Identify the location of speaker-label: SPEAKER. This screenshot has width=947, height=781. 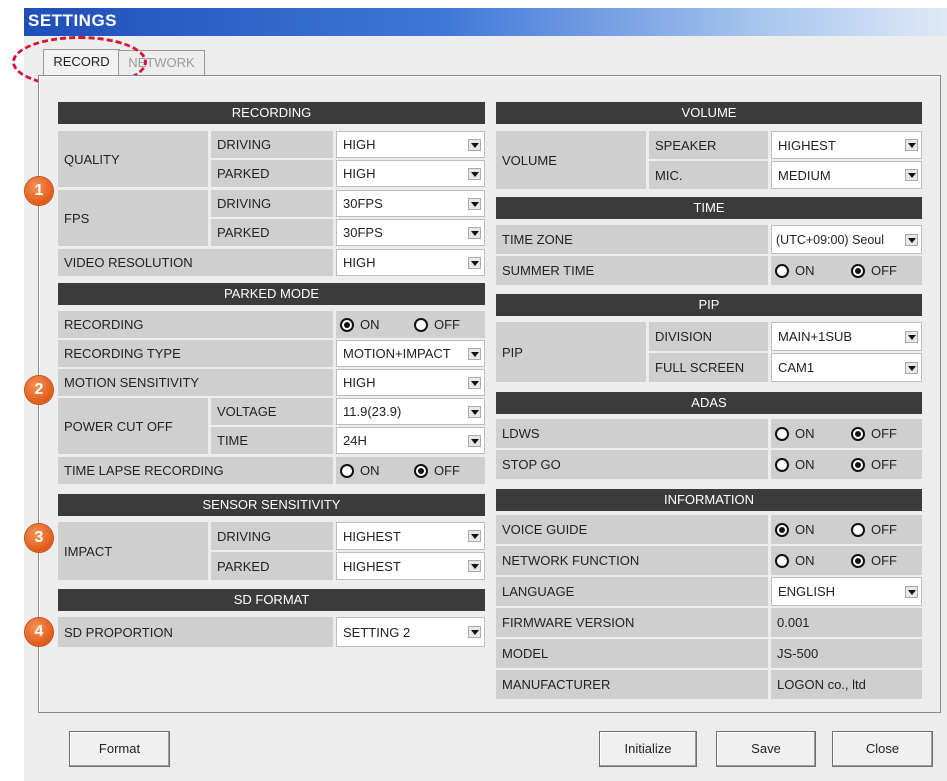
(708, 145).